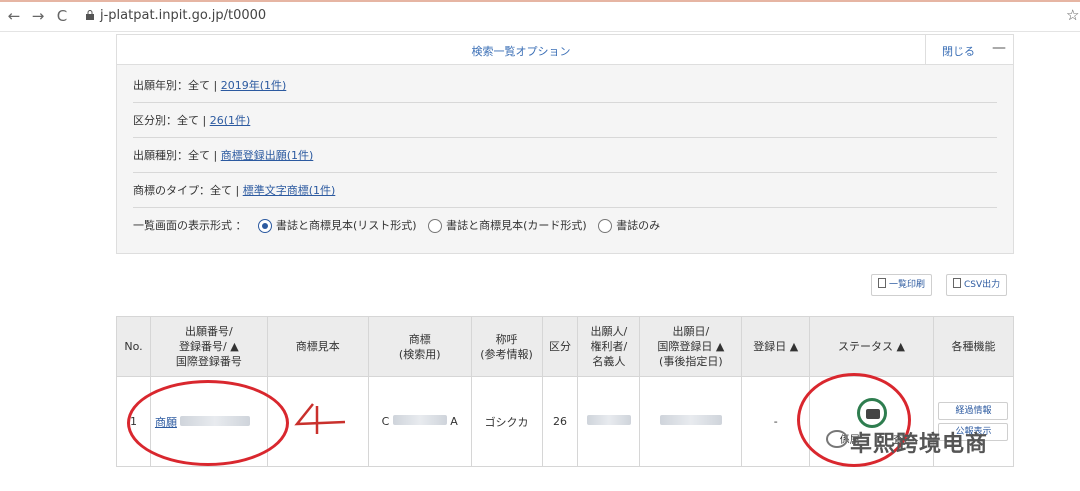  I want to click on filter-row-app-type: 出願種別：全て | 商標登録出願(1件), so click(565, 156).